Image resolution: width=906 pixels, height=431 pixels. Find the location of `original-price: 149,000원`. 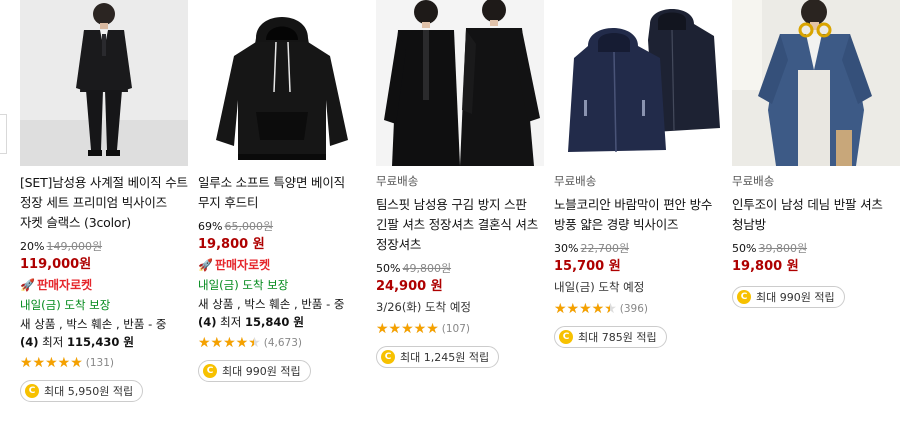

original-price: 149,000원 is located at coordinates (74, 246).